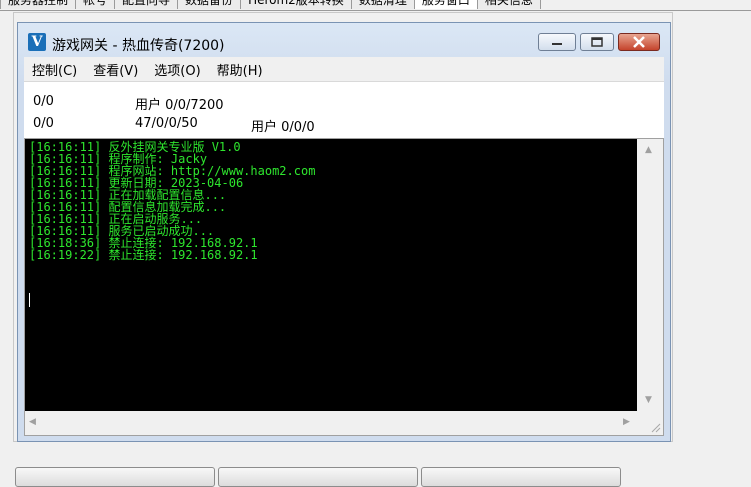 The image size is (751, 487). What do you see at coordinates (177, 69) in the screenshot?
I see `menu-options: 选项(O)` at bounding box center [177, 69].